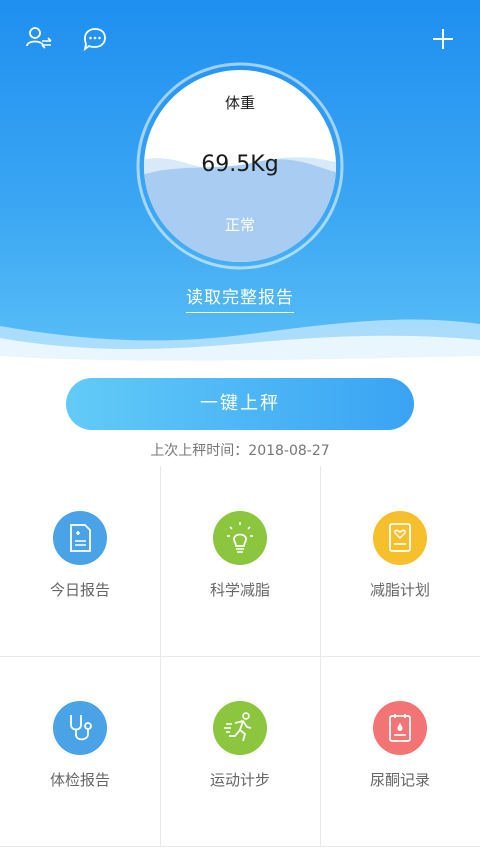 This screenshot has width=480, height=853. Describe the element at coordinates (80, 728) in the screenshot. I see `stethoscope-icon` at that location.